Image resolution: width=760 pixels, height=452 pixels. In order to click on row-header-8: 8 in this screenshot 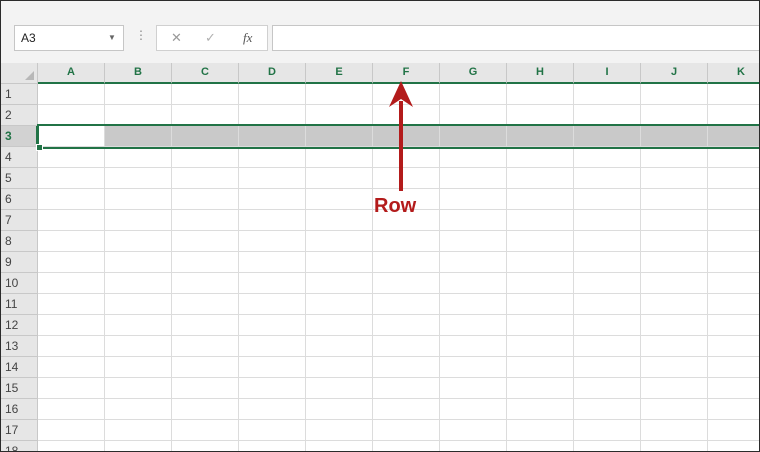, I will do `click(19, 241)`.